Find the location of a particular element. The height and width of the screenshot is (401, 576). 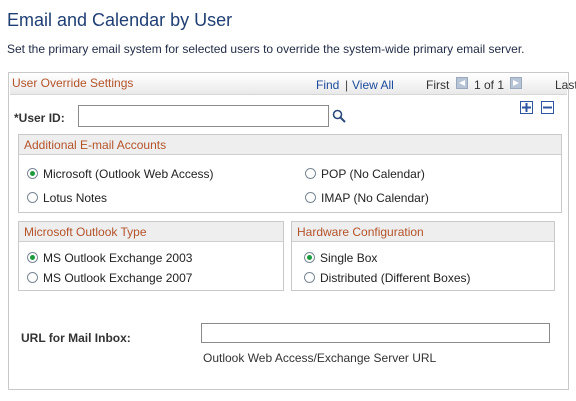

user-id-label: *User ID: is located at coordinates (39, 118).